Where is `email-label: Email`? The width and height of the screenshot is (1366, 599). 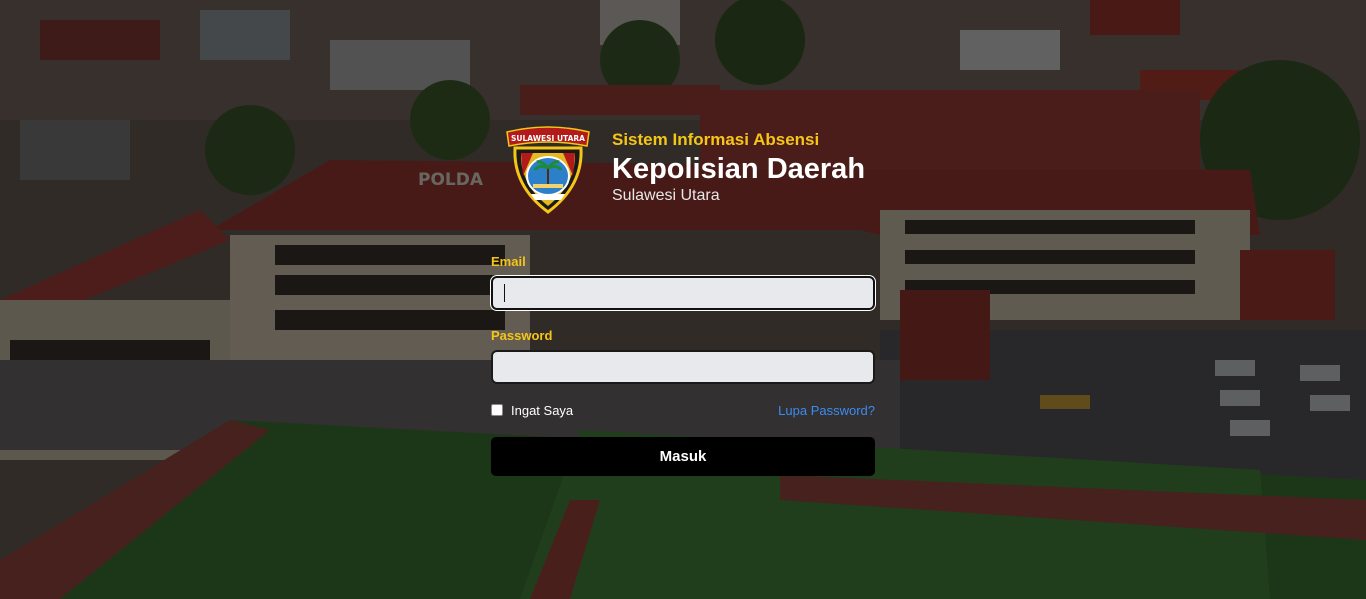
email-label: Email is located at coordinates (508, 261).